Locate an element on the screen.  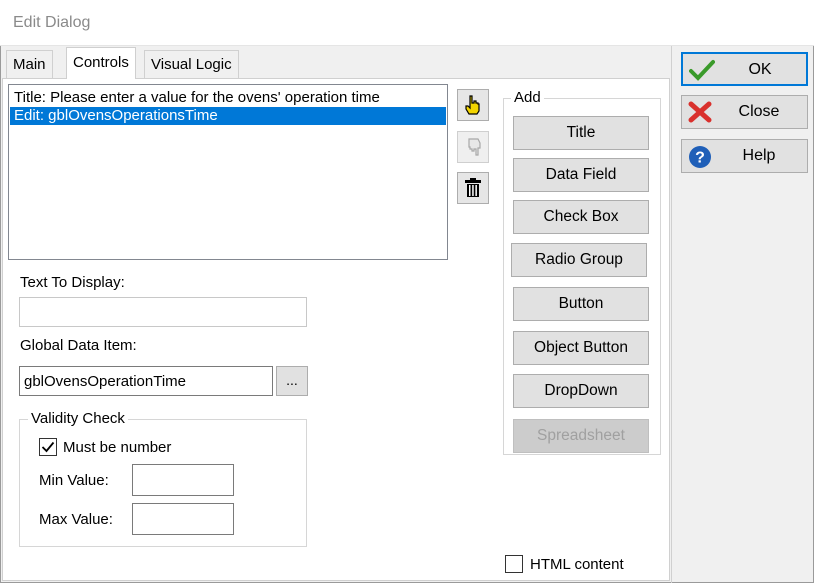
tab-visual-logic-label: Visual Logic is located at coordinates (191, 64).